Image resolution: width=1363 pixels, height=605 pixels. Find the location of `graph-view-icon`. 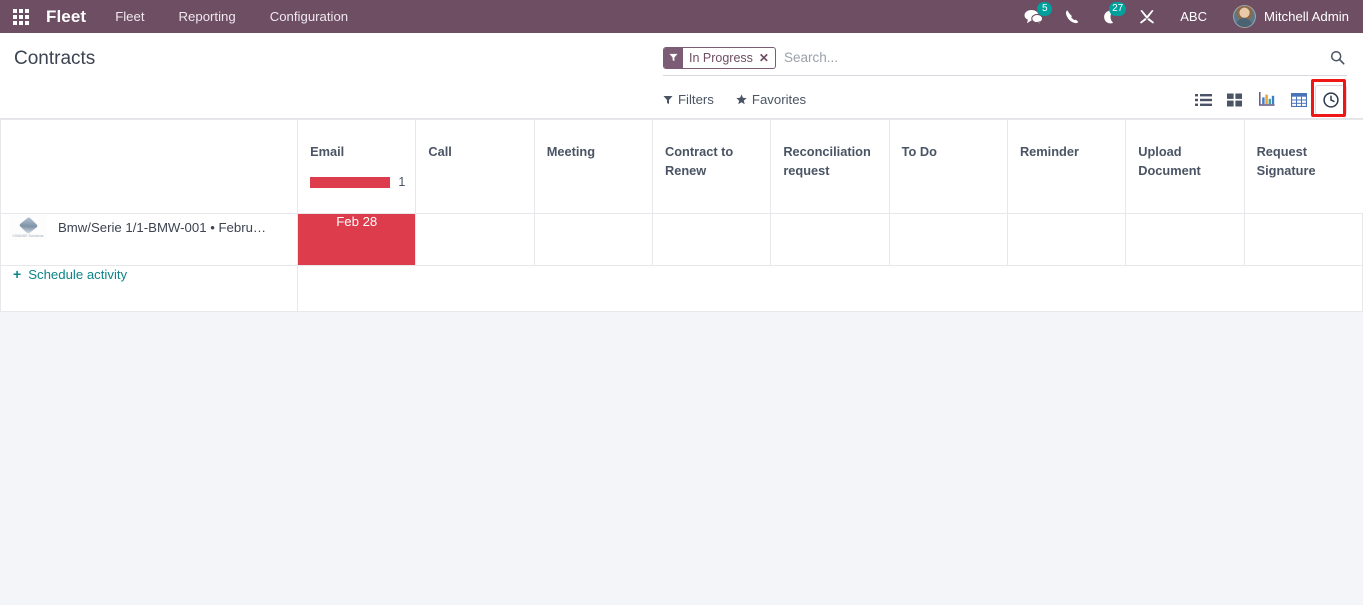

graph-view-icon is located at coordinates (1267, 99).